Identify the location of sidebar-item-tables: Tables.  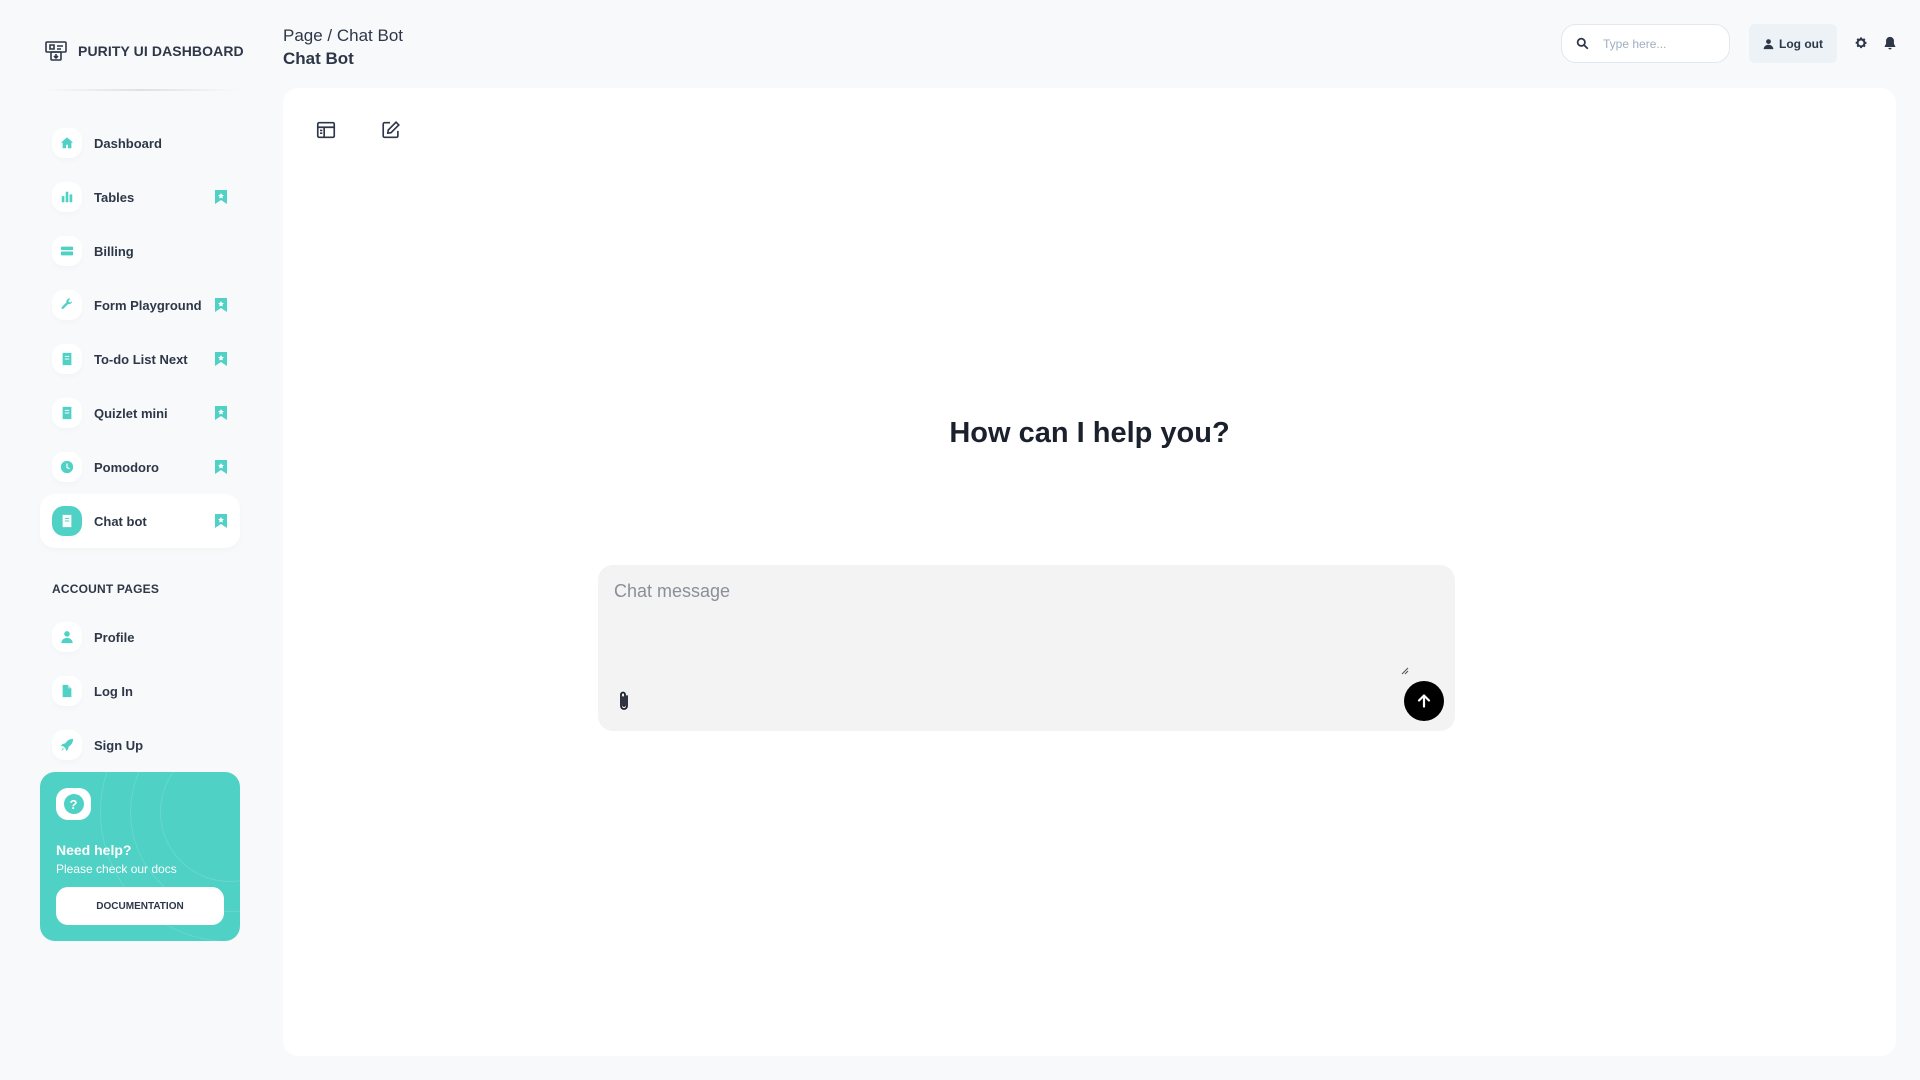
(140, 197).